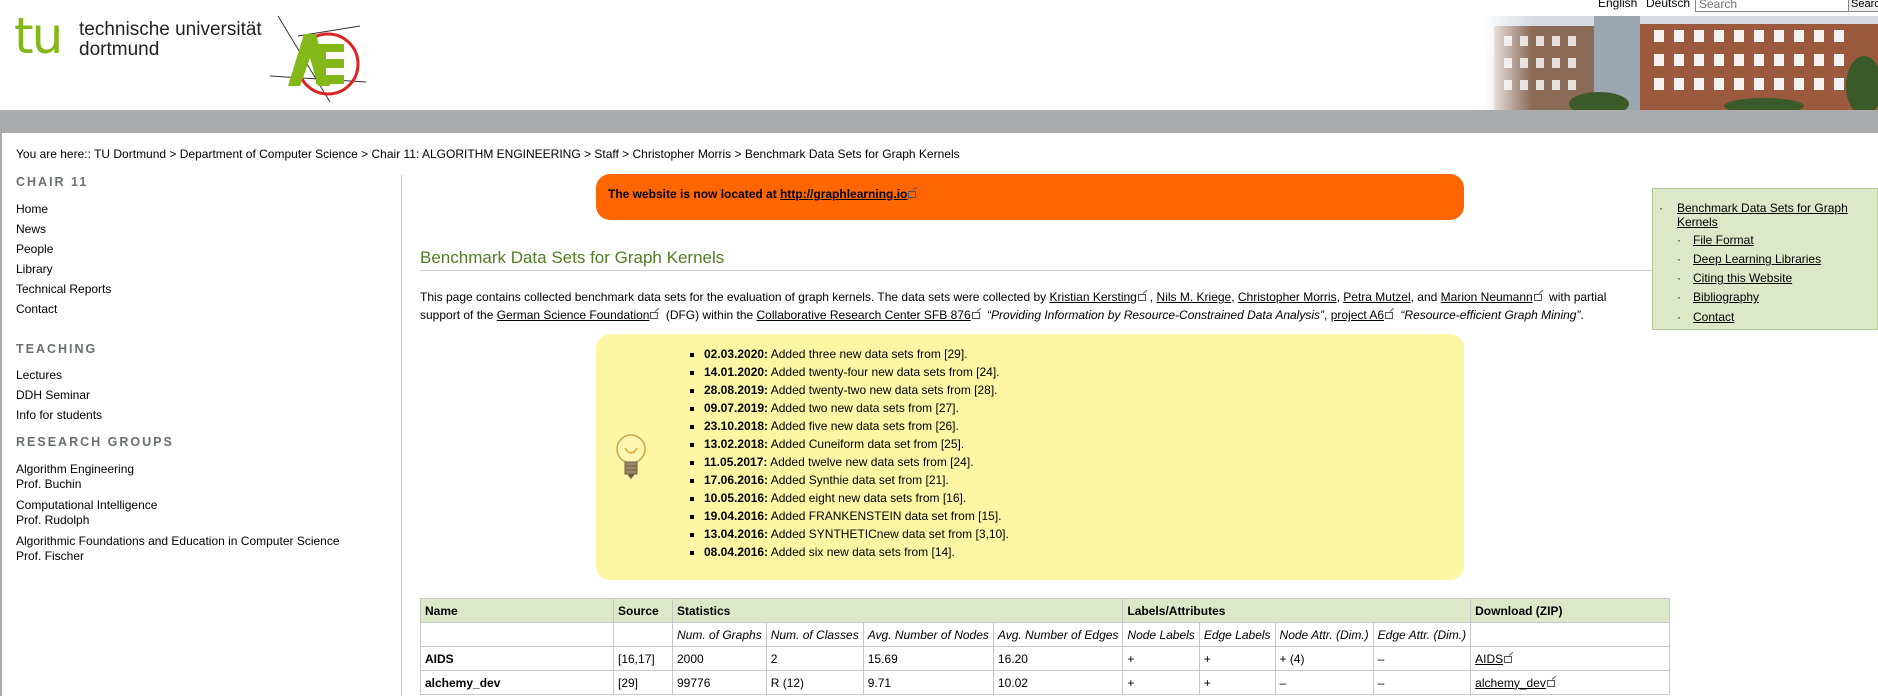 This screenshot has height=696, width=1878. Describe the element at coordinates (39, 375) in the screenshot. I see `nav-item-lectures: Lectures` at that location.